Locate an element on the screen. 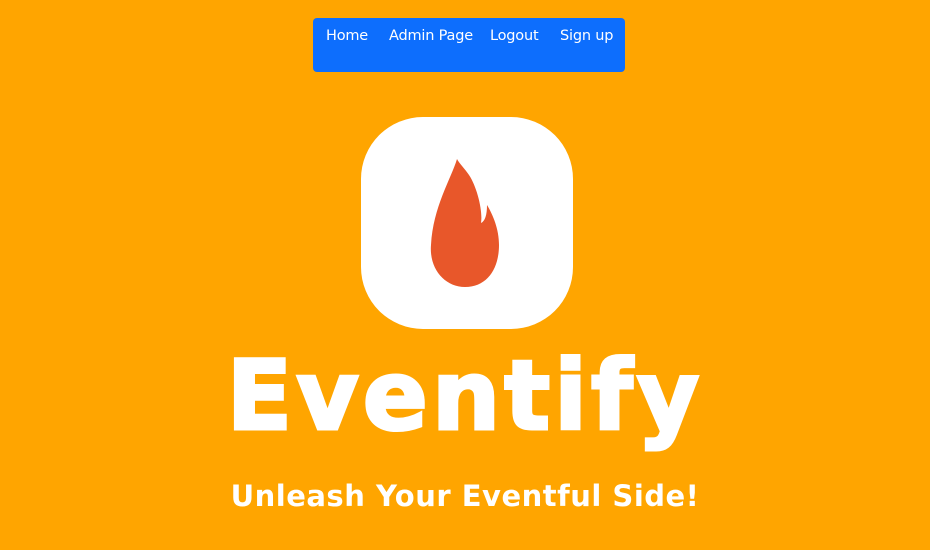 Image resolution: width=930 pixels, height=550 pixels. app-logo is located at coordinates (467, 223).